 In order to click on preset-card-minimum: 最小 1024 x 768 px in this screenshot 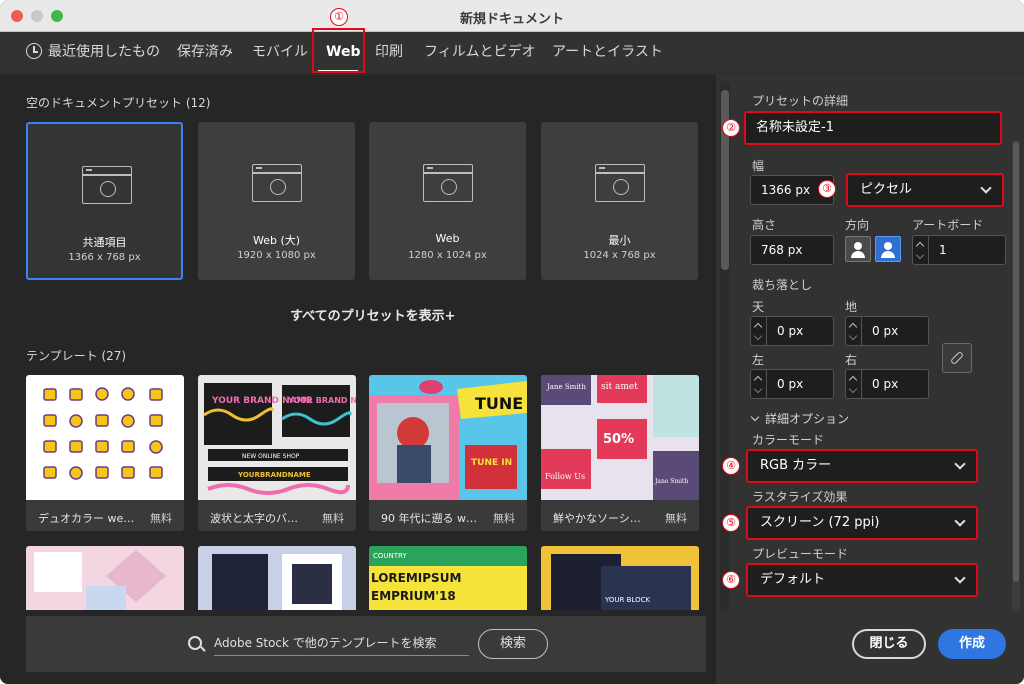, I will do `click(619, 201)`.